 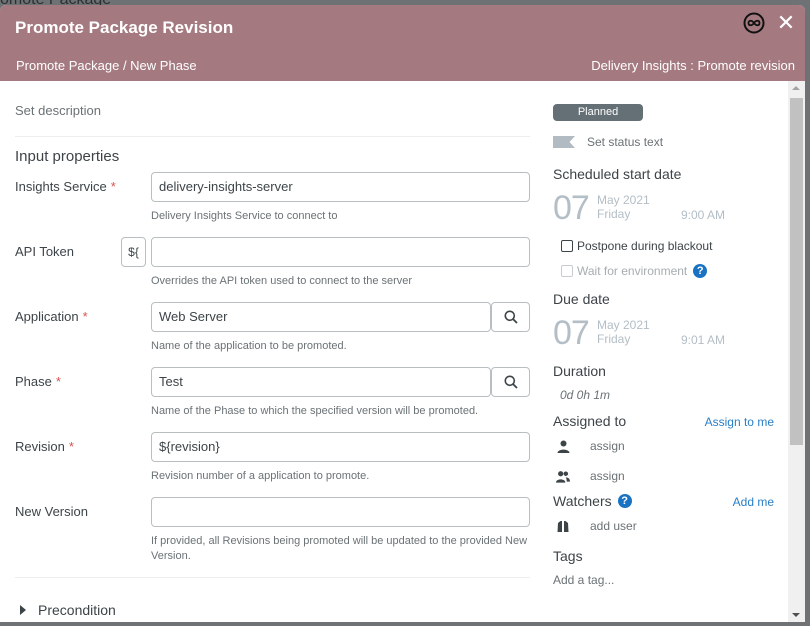 I want to click on team-icon, so click(x=563, y=476).